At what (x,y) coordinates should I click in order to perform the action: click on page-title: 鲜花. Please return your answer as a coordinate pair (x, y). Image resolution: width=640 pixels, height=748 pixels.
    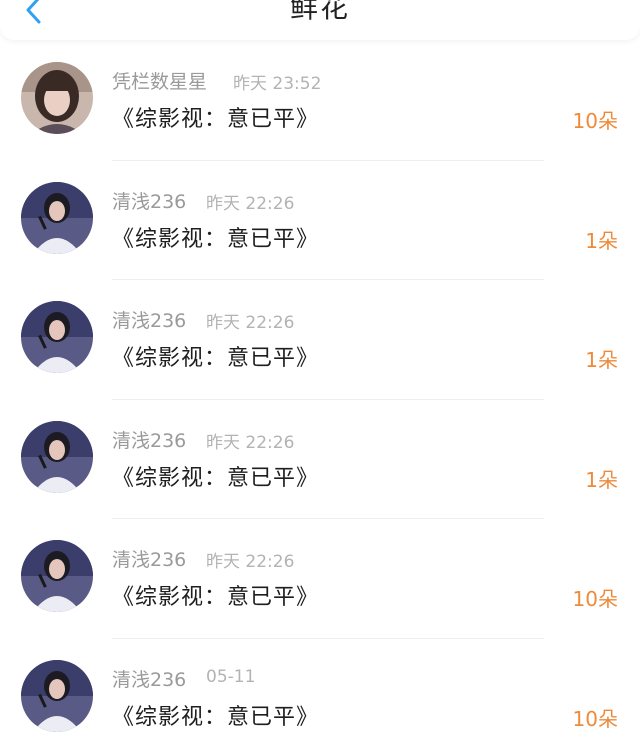
    Looking at the image, I should click on (319, 12).